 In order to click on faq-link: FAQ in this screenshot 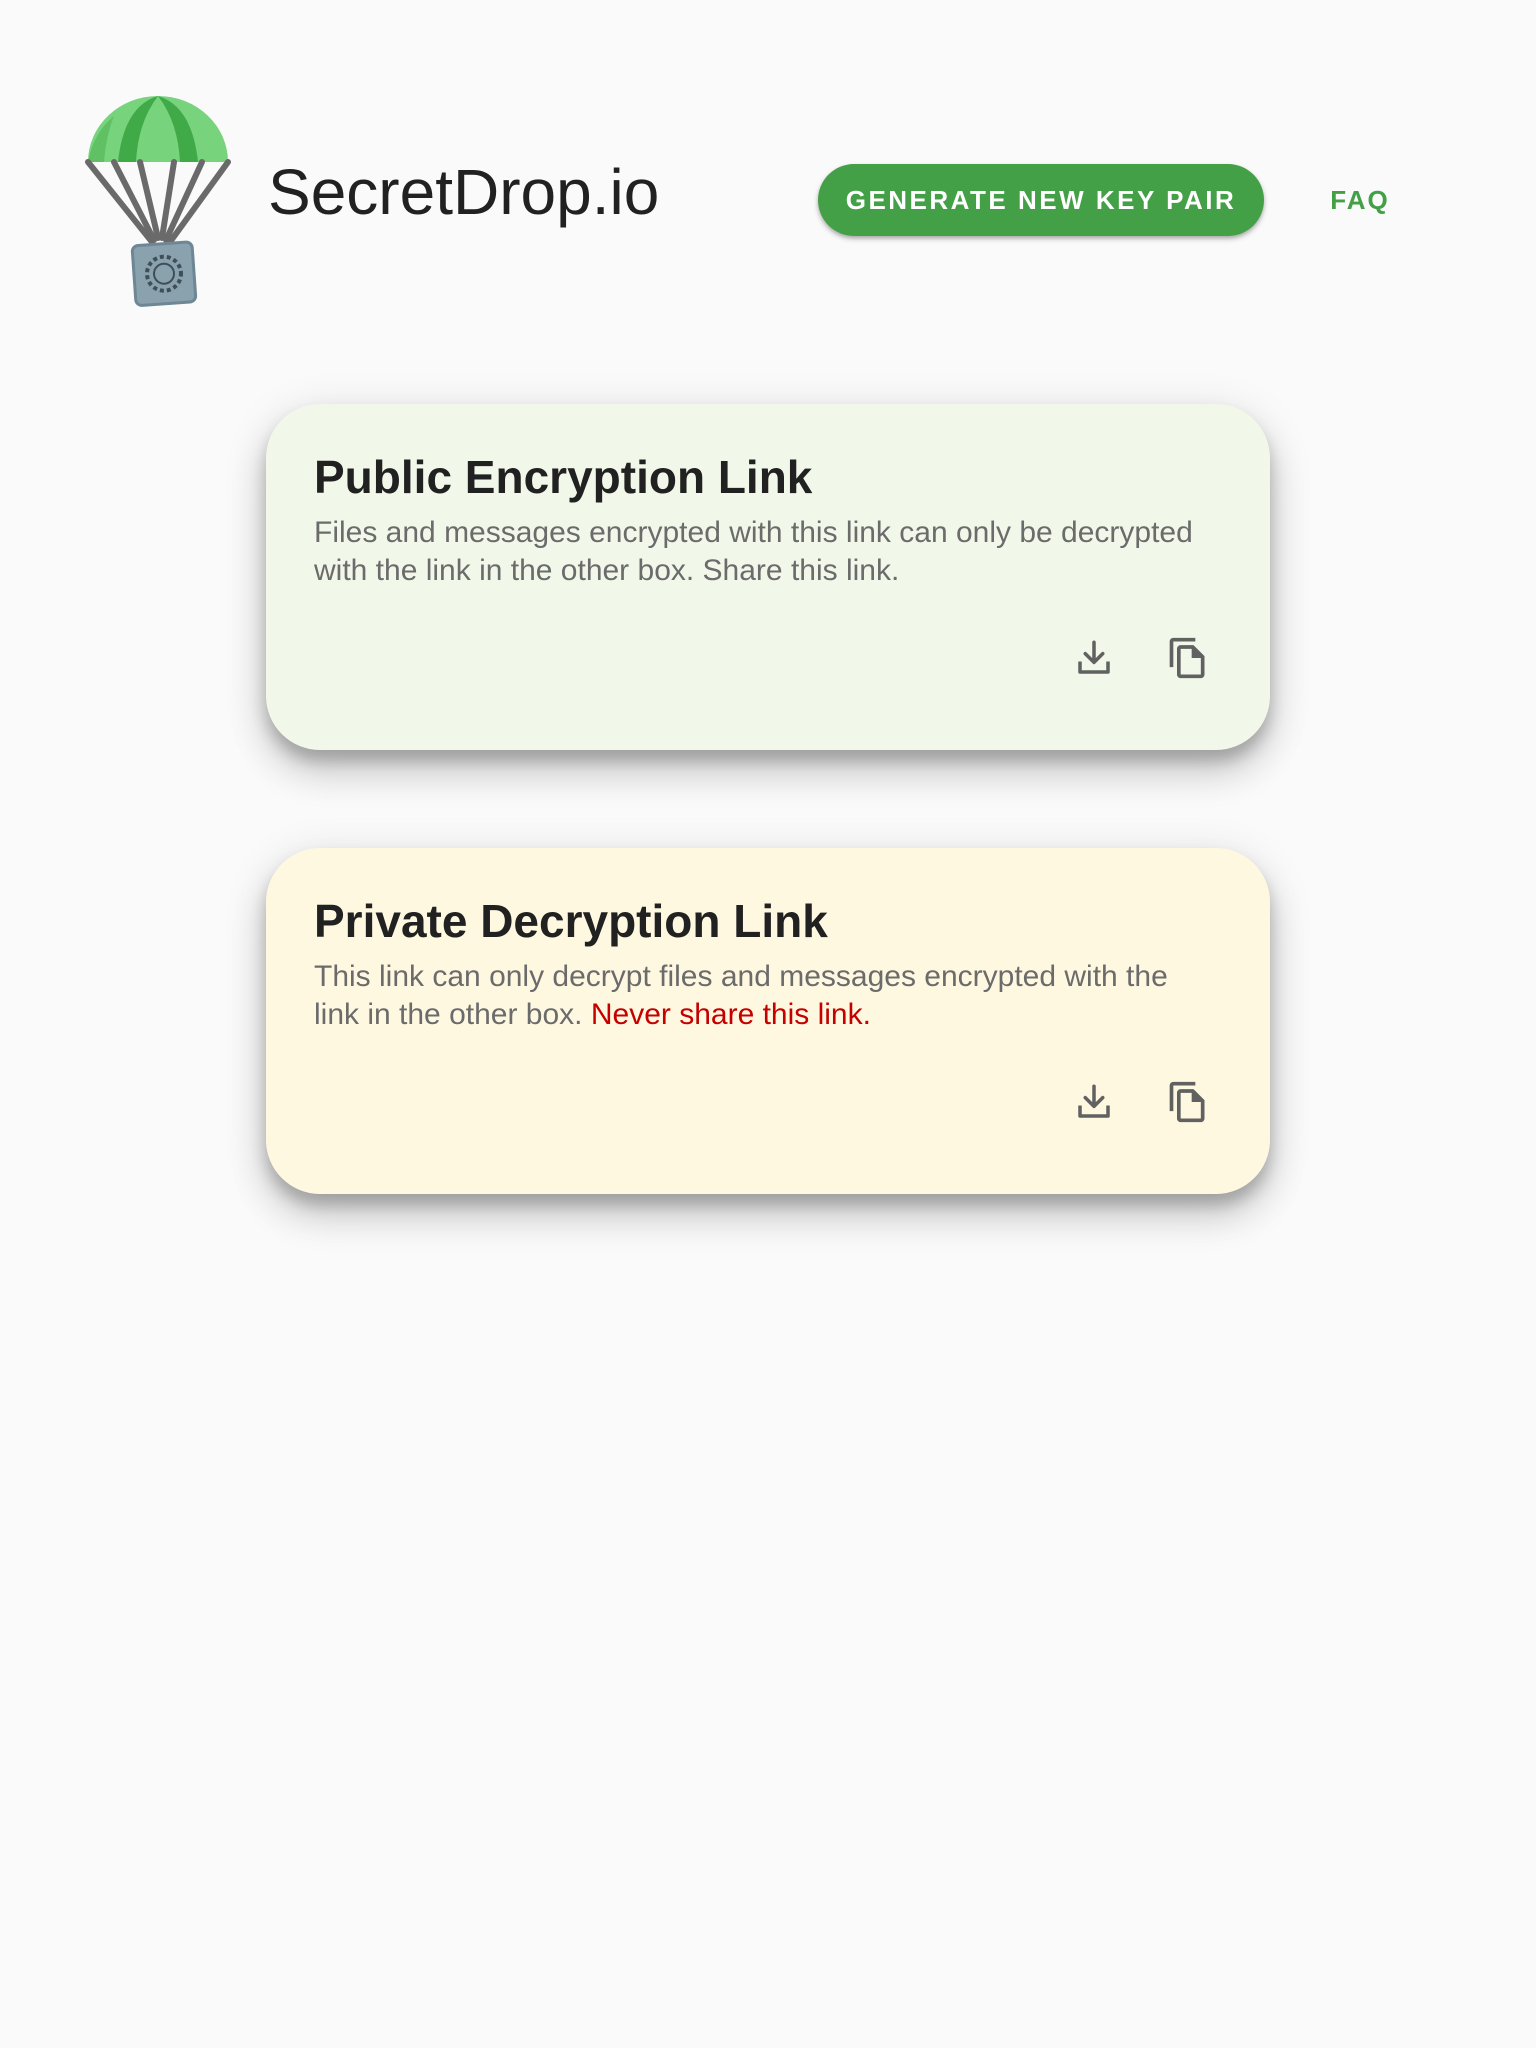, I will do `click(1360, 200)`.